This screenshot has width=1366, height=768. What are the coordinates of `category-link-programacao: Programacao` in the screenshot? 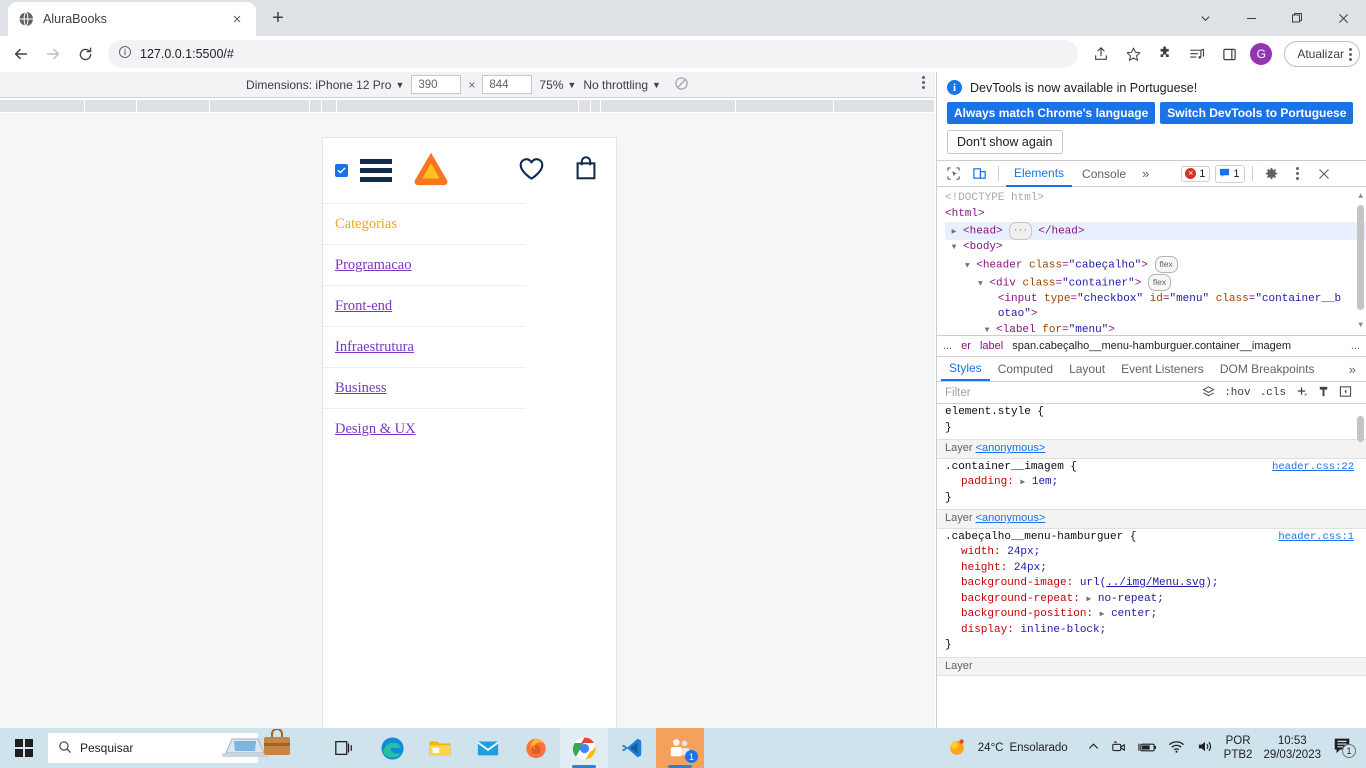 It's located at (424, 265).